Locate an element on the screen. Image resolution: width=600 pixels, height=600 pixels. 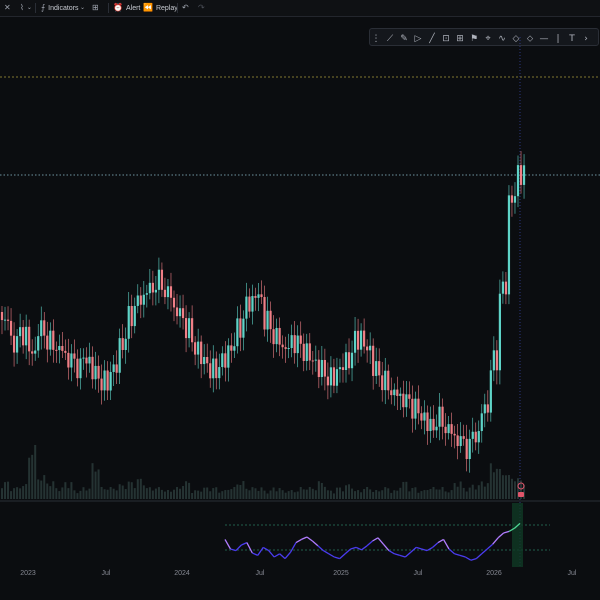
redo-button: ↷ is located at coordinates (201, 8).